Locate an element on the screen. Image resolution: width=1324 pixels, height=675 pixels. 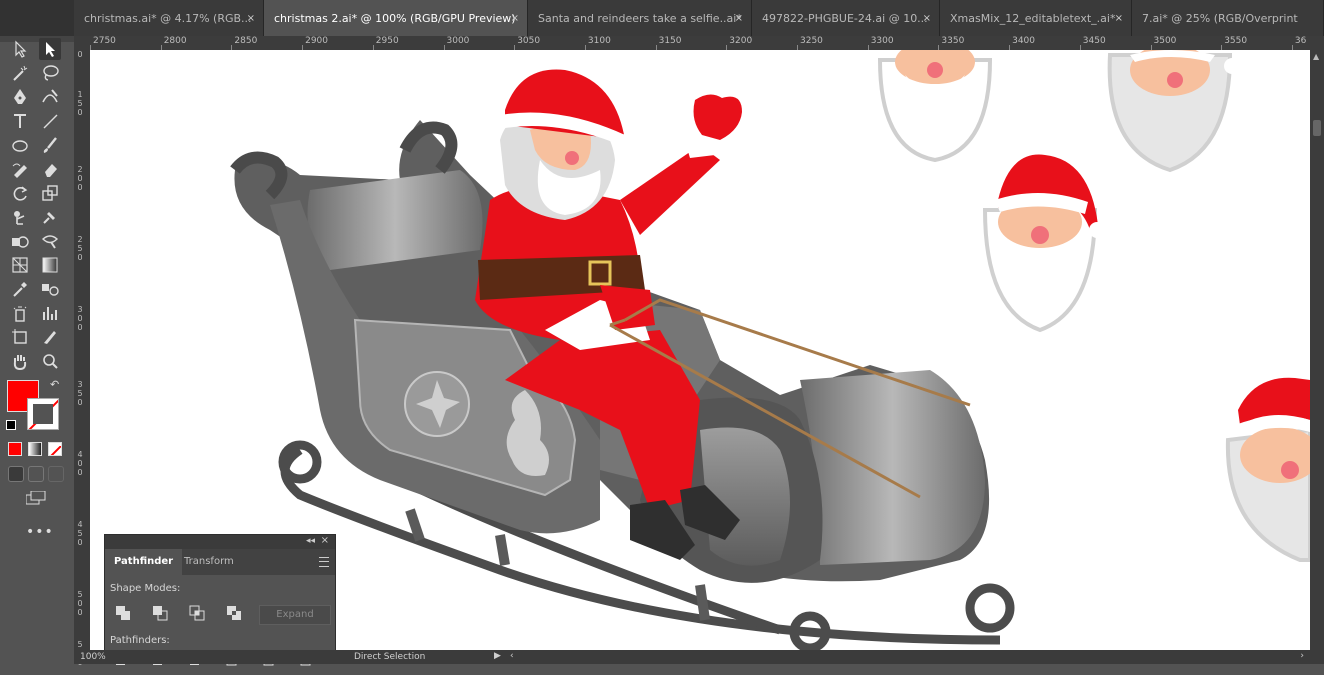
shape-builder-icon is located at coordinates (20, 241).